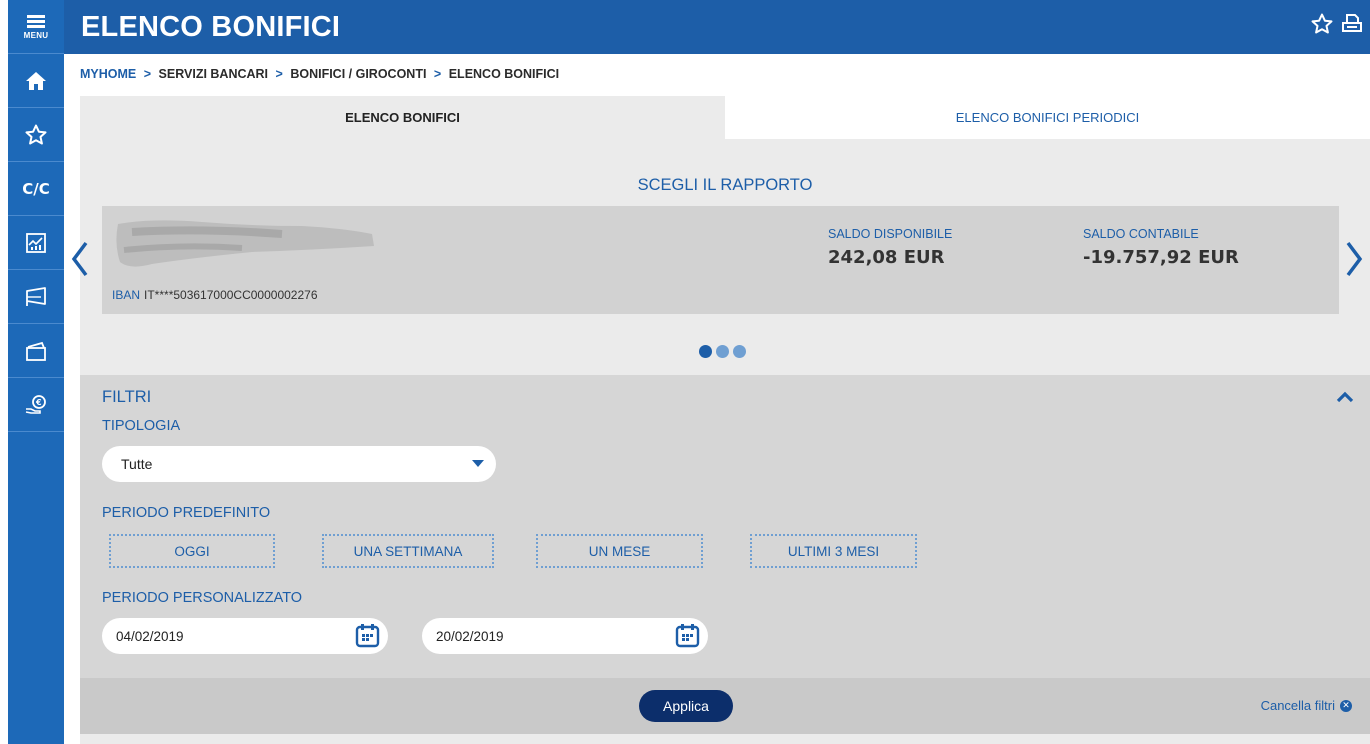  Describe the element at coordinates (1346, 705) in the screenshot. I see `close-circle-icon: ✕` at that location.